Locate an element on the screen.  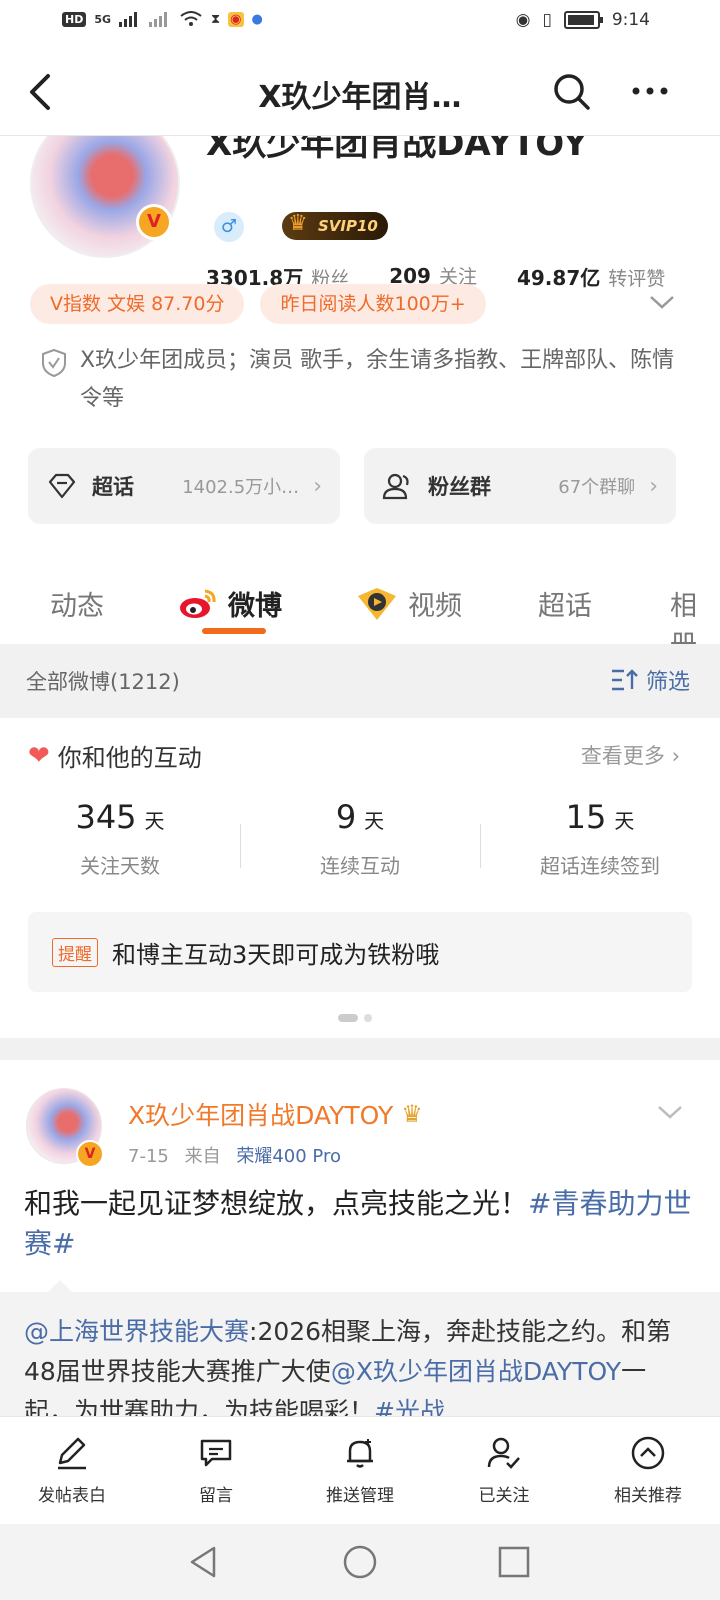
interaction-stats: 345 天 关注天数 9天 连续互动 15 天 超话连续签到 is located at coordinates (360, 838).